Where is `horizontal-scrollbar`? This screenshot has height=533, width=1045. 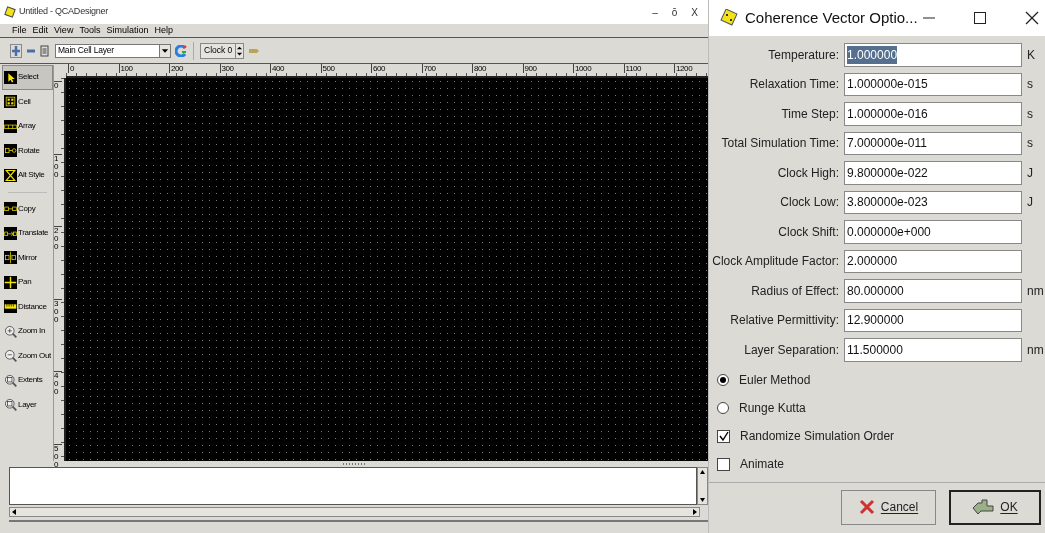
horizontal-scrollbar is located at coordinates (354, 512).